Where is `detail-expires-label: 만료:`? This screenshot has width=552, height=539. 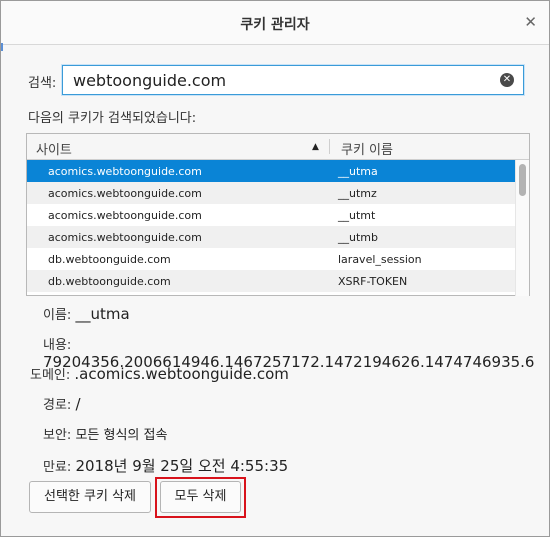
detail-expires-label: 만료: is located at coordinates (57, 467).